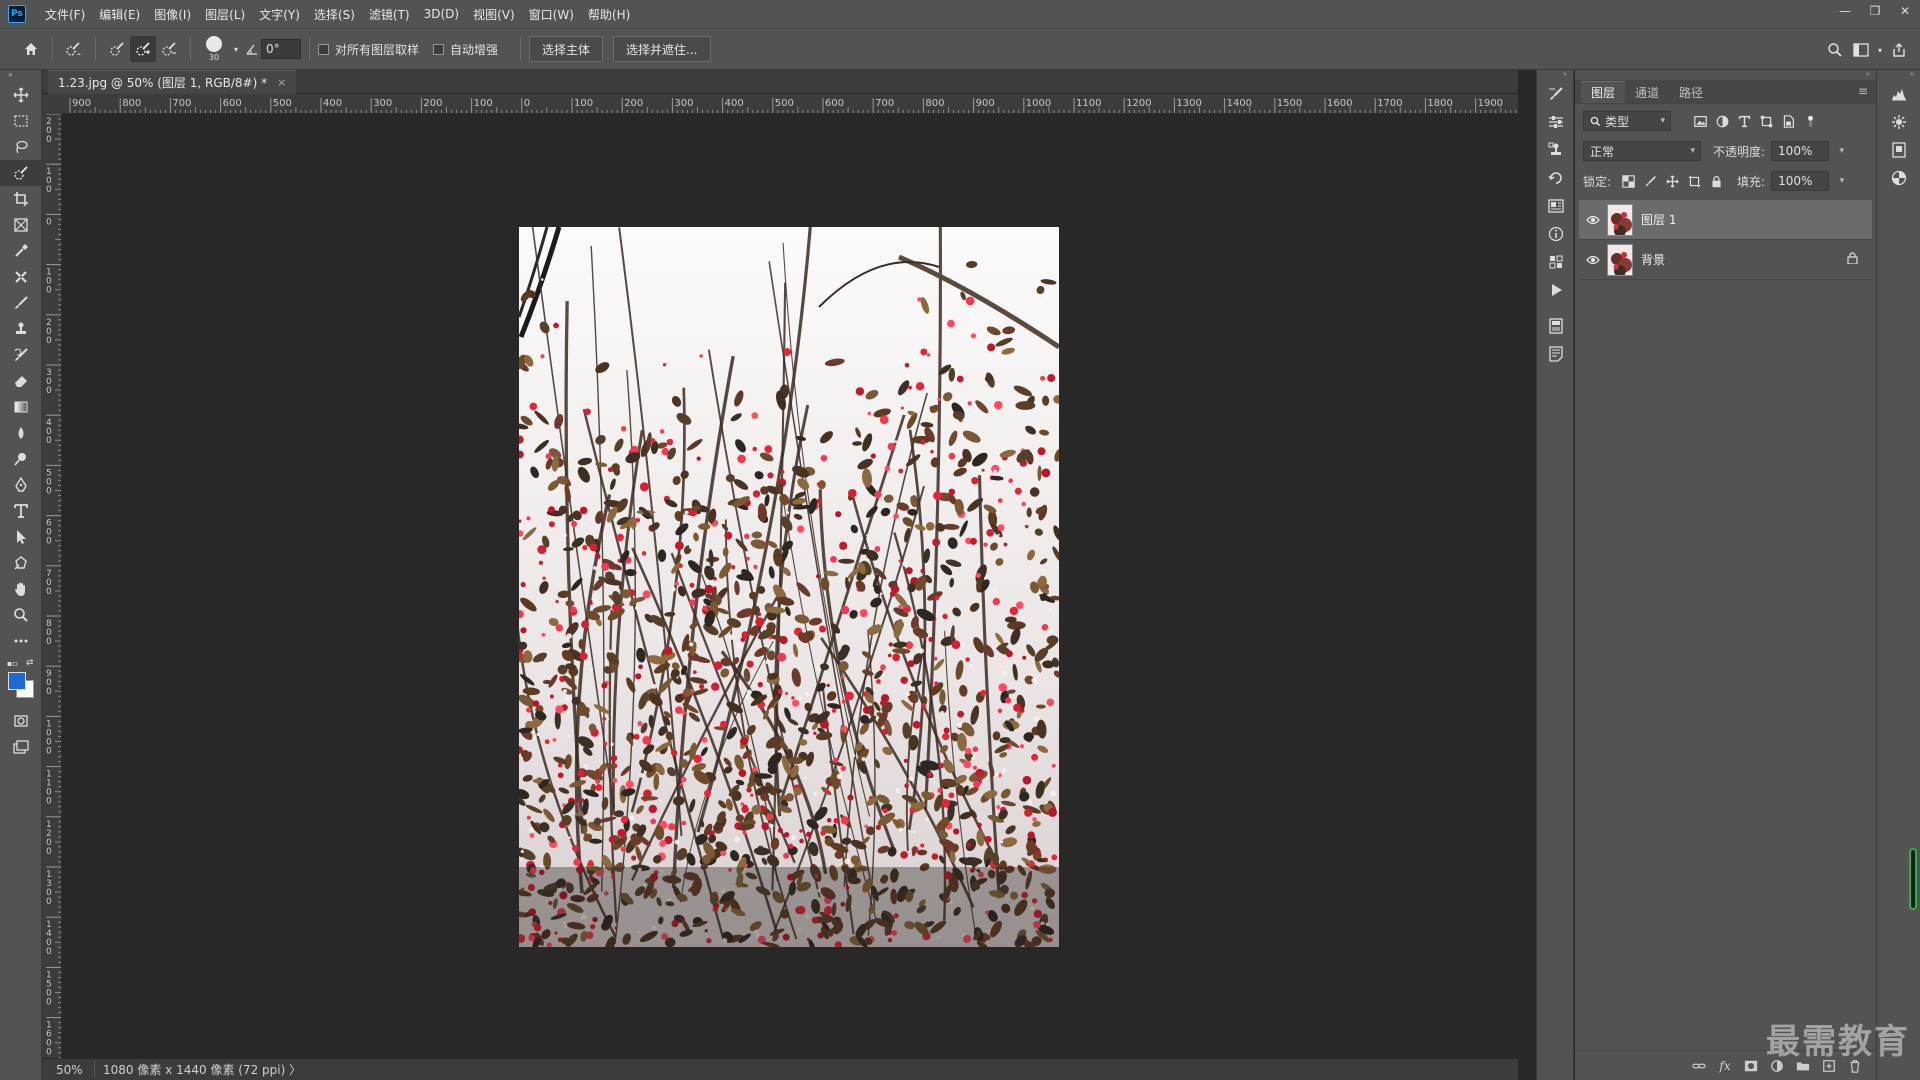 Image resolution: width=1920 pixels, height=1080 pixels. I want to click on shape-tool-icon, so click(21, 563).